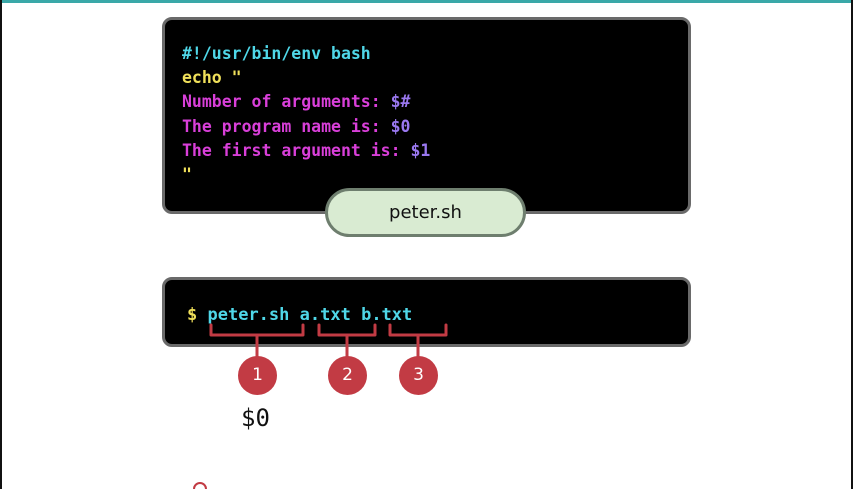  What do you see at coordinates (255, 418) in the screenshot?
I see `variable-label: $0` at bounding box center [255, 418].